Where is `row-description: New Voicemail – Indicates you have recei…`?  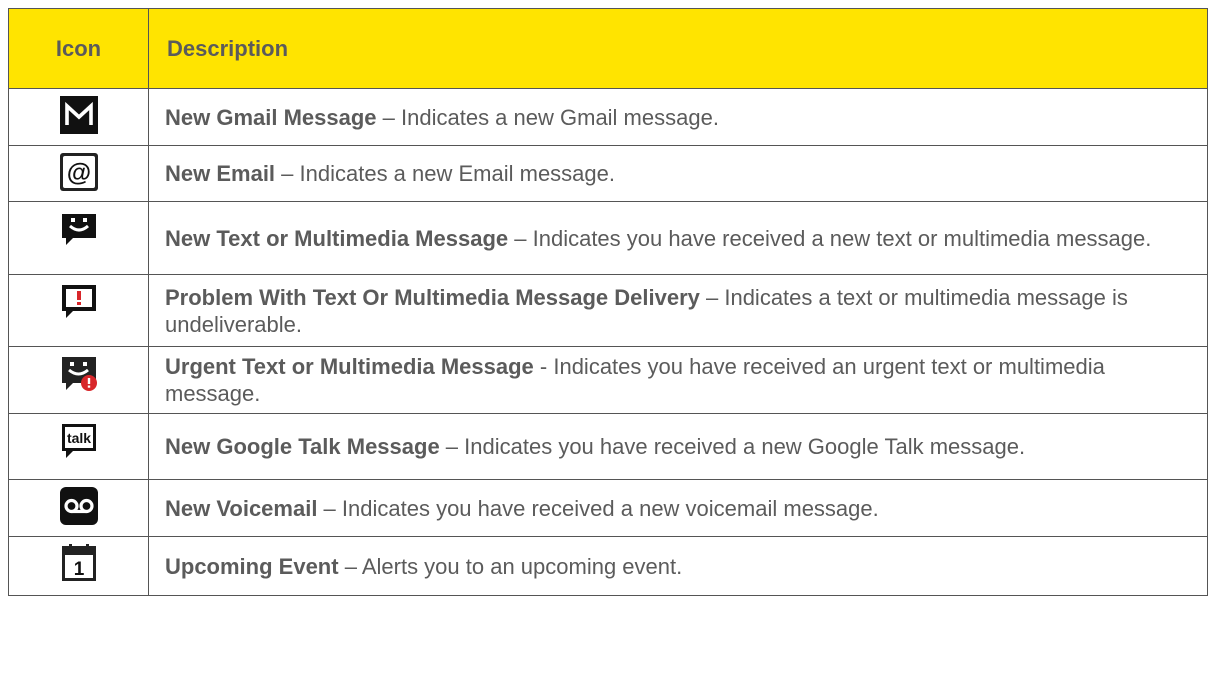
row-description: New Voicemail – Indicates you have recei… is located at coordinates (678, 508).